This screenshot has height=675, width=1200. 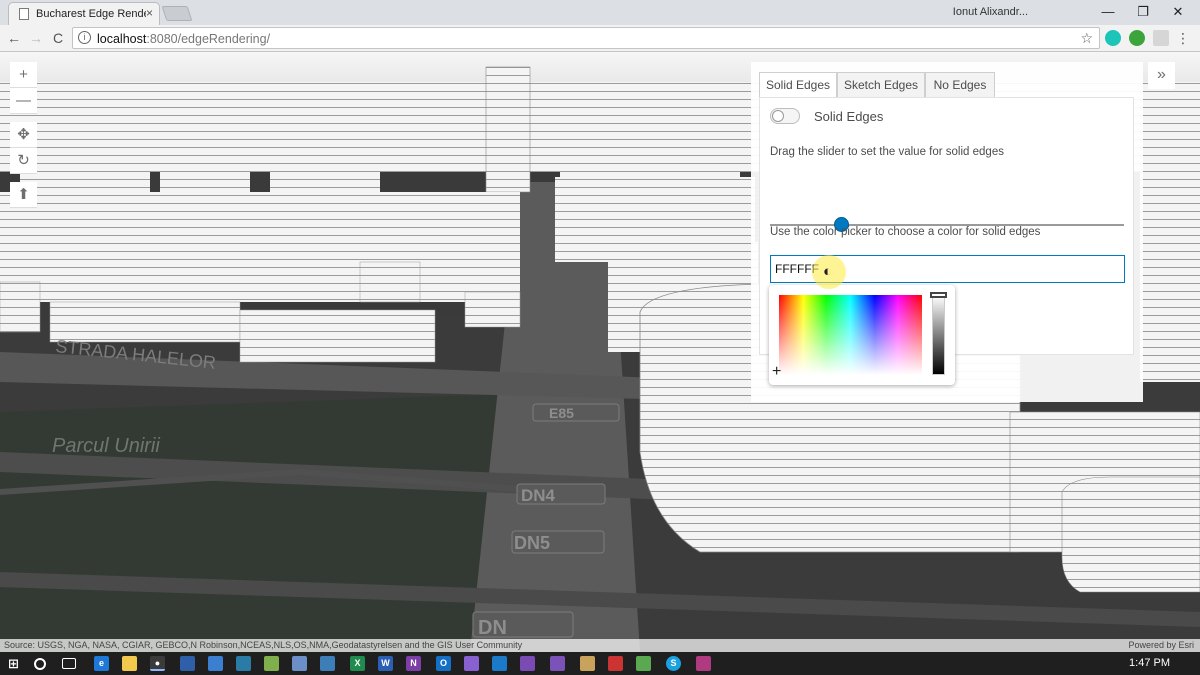 I want to click on rotate-icon: ↻, so click(x=23, y=161).